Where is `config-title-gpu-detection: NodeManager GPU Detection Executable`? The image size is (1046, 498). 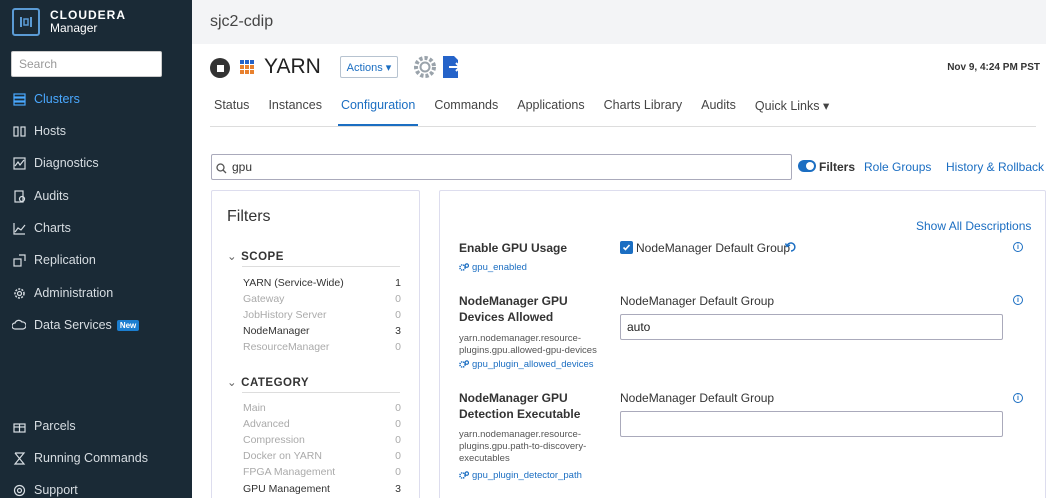
config-title-gpu-detection: NodeManager GPU Detection Executable is located at coordinates (520, 406).